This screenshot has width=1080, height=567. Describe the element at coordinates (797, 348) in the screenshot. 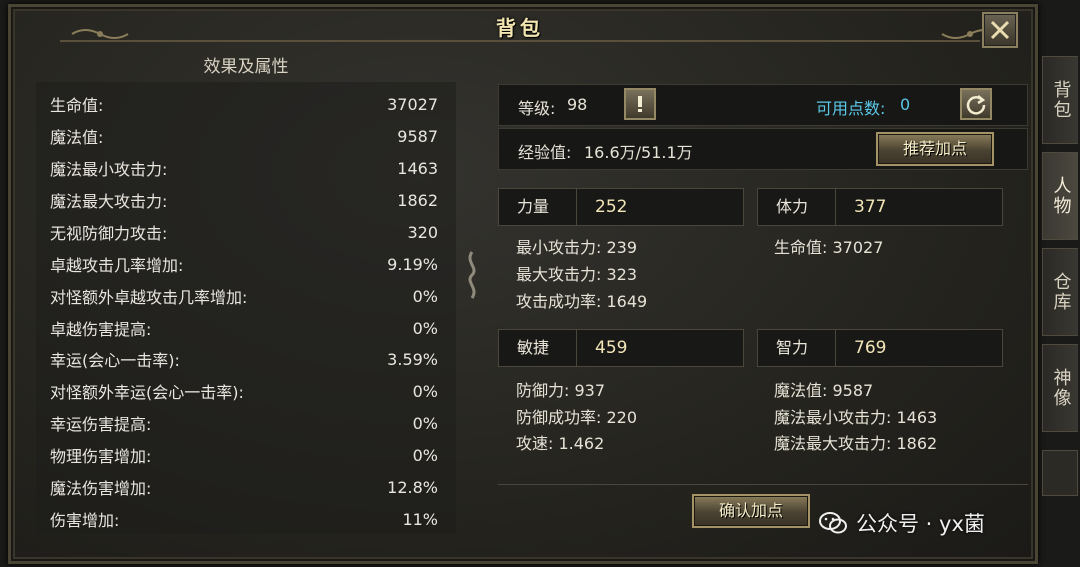

I see `attr-name: 智力` at that location.